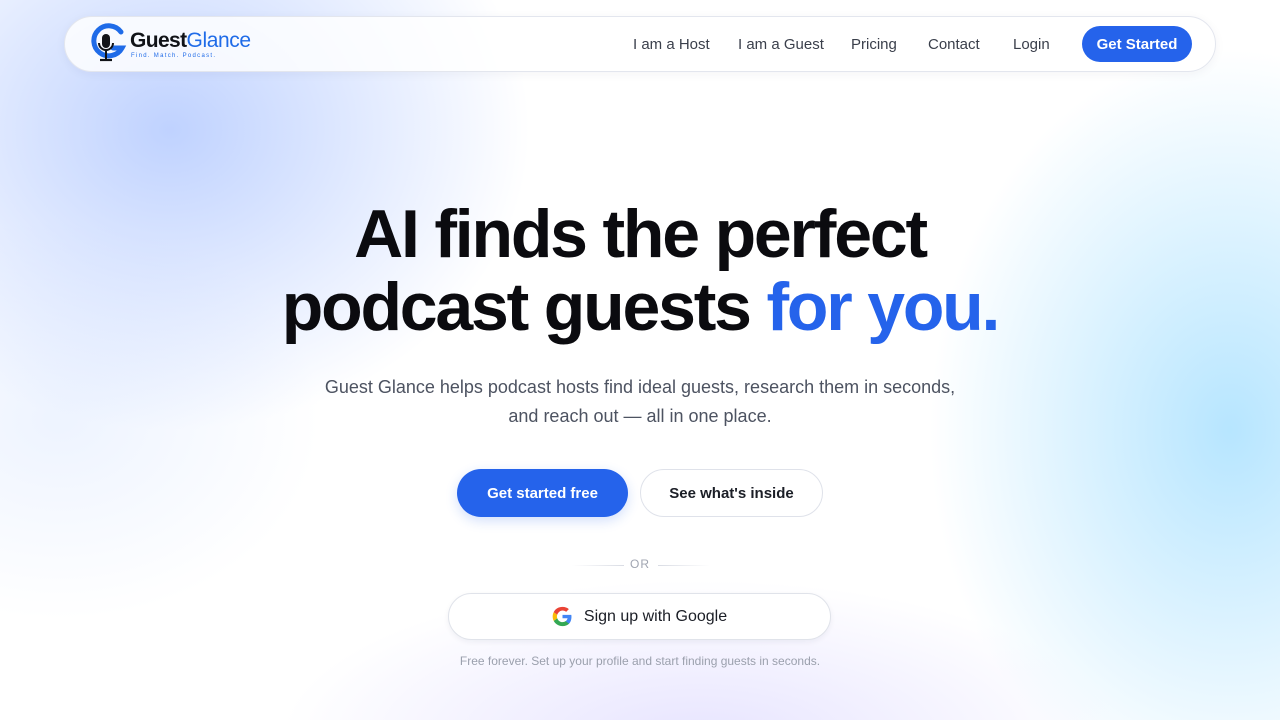 This screenshot has height=720, width=1280. Describe the element at coordinates (731, 493) in the screenshot. I see `see-whats-inside-button: See what's inside` at that location.